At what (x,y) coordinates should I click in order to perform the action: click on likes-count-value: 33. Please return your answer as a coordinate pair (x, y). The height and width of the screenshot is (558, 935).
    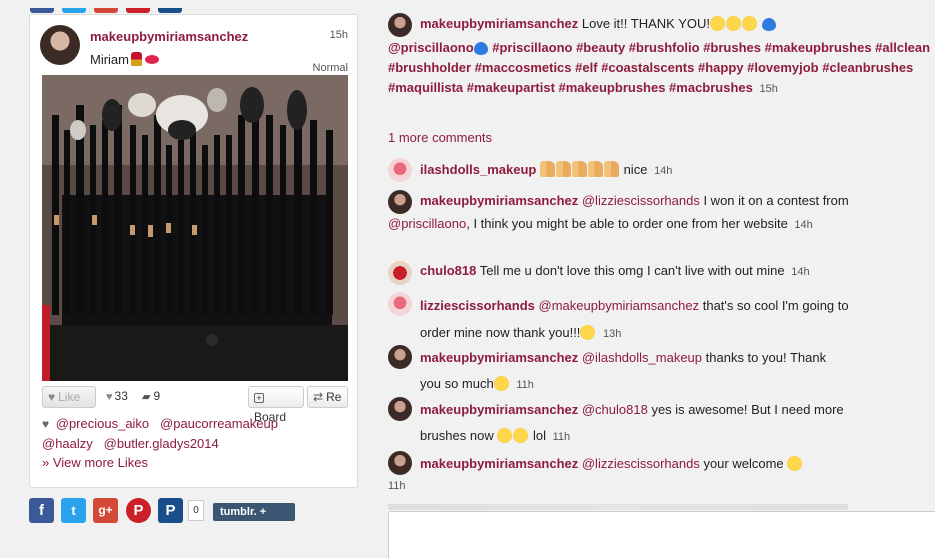
    Looking at the image, I should click on (121, 396).